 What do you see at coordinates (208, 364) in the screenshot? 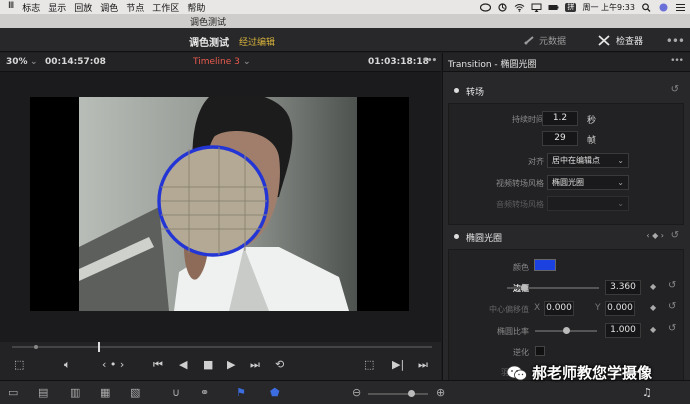
I see `stop-icon: ■` at bounding box center [208, 364].